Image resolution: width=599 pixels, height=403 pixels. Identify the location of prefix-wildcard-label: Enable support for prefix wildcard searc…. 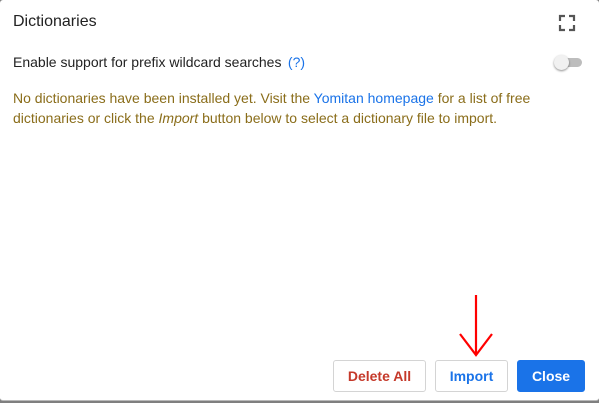
(147, 62).